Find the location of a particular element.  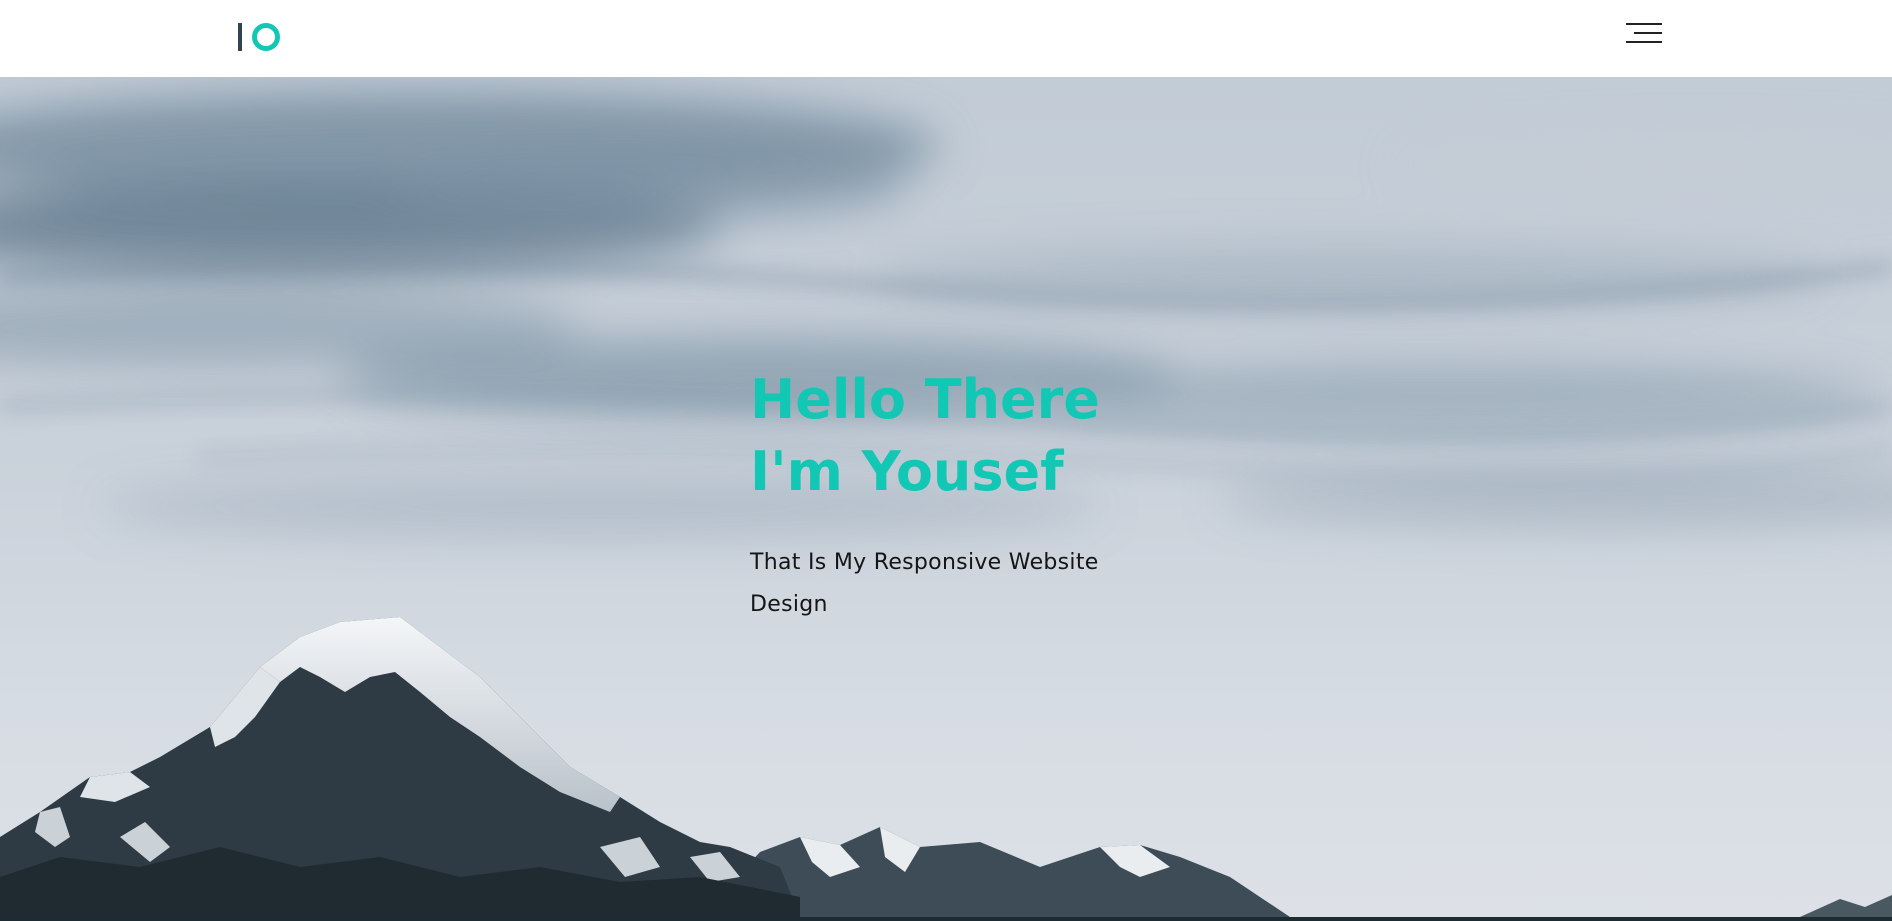

hero-subtitle: That Is My Responsive Website Design is located at coordinates (924, 583).